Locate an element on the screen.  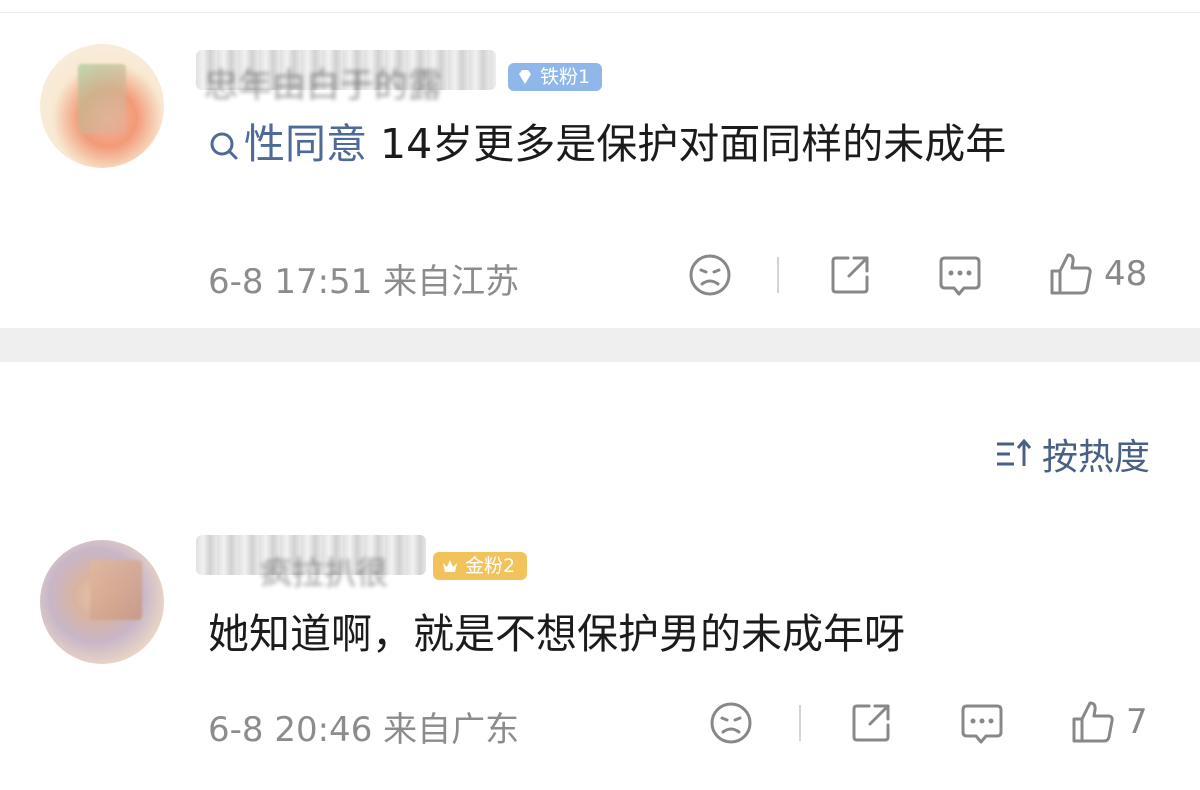
crown-icon is located at coordinates (450, 566).